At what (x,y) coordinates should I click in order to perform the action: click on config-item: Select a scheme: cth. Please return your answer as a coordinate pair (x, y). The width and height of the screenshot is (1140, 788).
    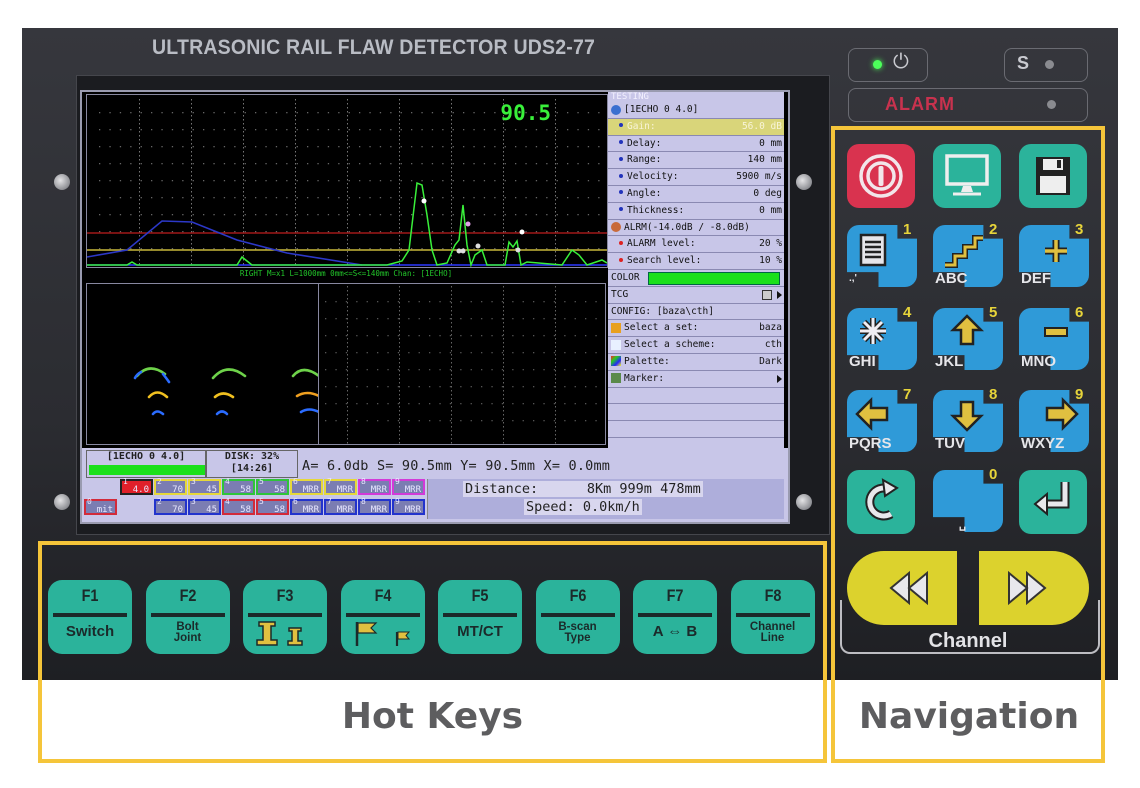
    Looking at the image, I should click on (696, 345).